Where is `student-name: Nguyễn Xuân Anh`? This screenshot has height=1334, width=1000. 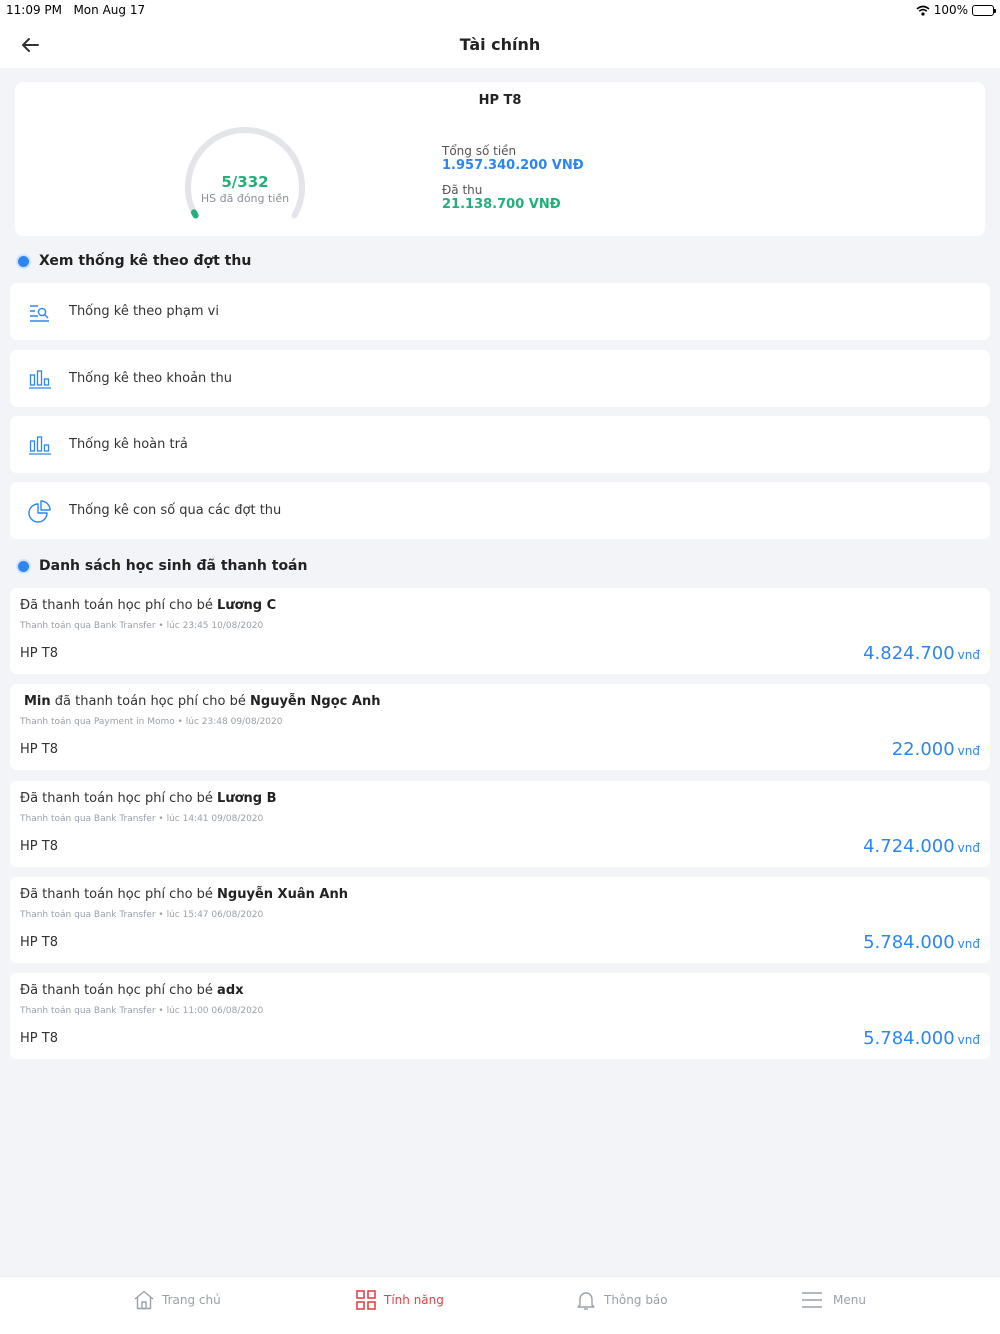
student-name: Nguyễn Xuân Anh is located at coordinates (282, 894).